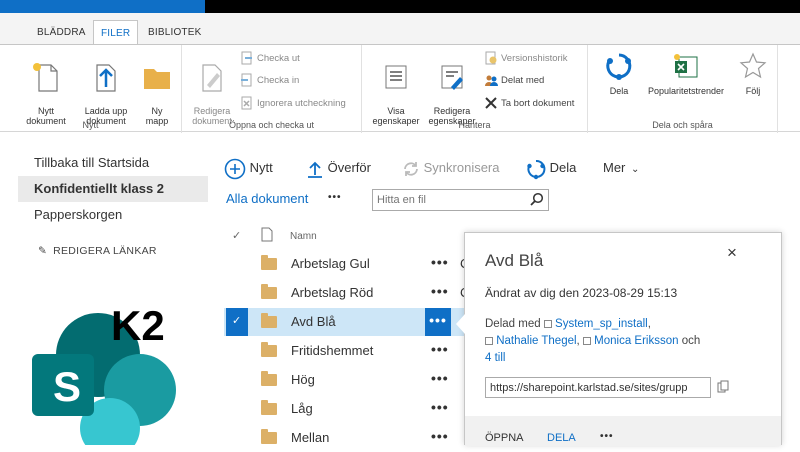 This screenshot has height=452, width=800. I want to click on row-name: Låg, so click(302, 408).